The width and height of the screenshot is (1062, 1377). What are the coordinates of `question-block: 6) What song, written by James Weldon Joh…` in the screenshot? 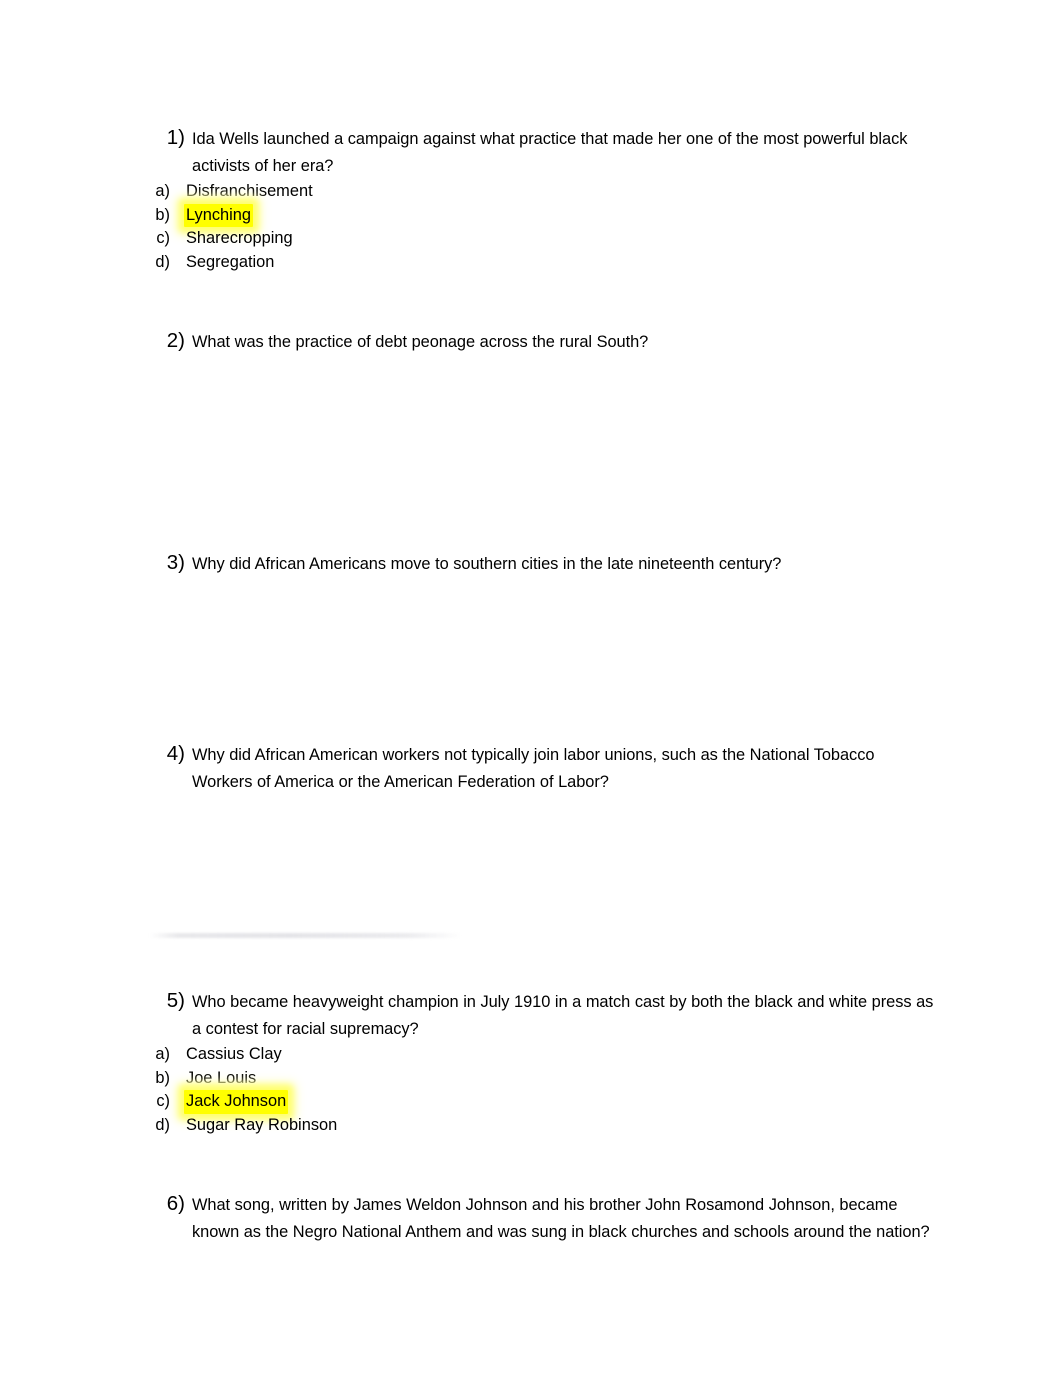 It's located at (531, 1219).